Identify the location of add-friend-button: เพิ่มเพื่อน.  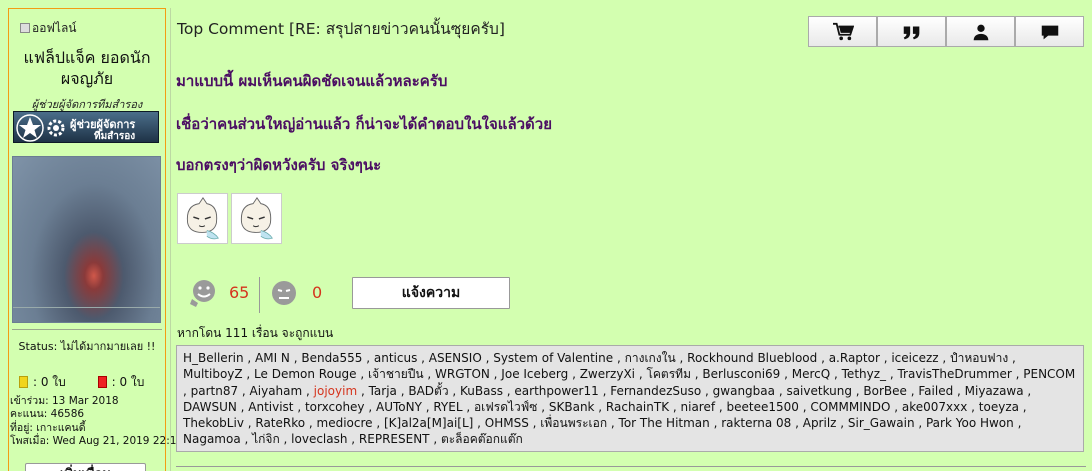
(85, 467).